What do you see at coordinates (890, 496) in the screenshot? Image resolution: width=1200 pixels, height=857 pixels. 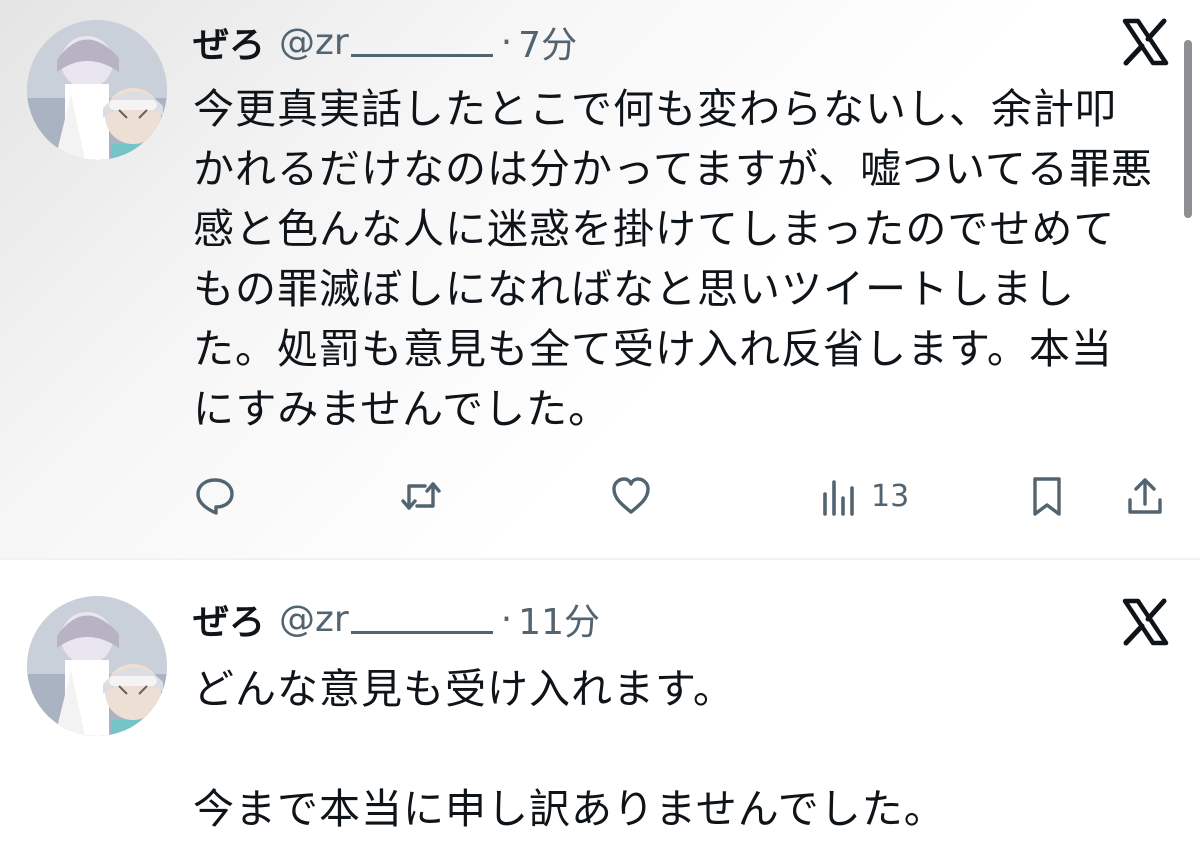 I see `views-count: 13` at bounding box center [890, 496].